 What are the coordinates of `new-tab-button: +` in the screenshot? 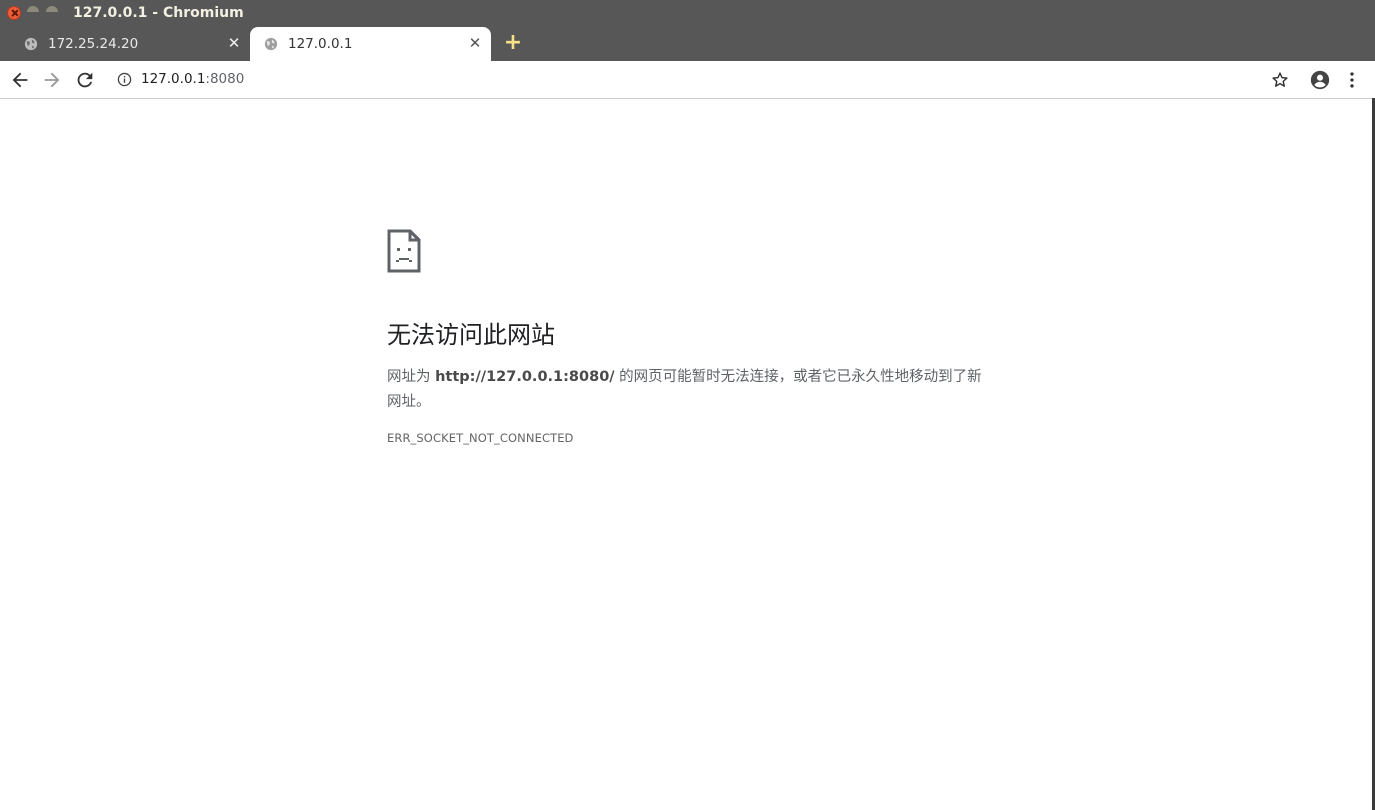 It's located at (513, 43).